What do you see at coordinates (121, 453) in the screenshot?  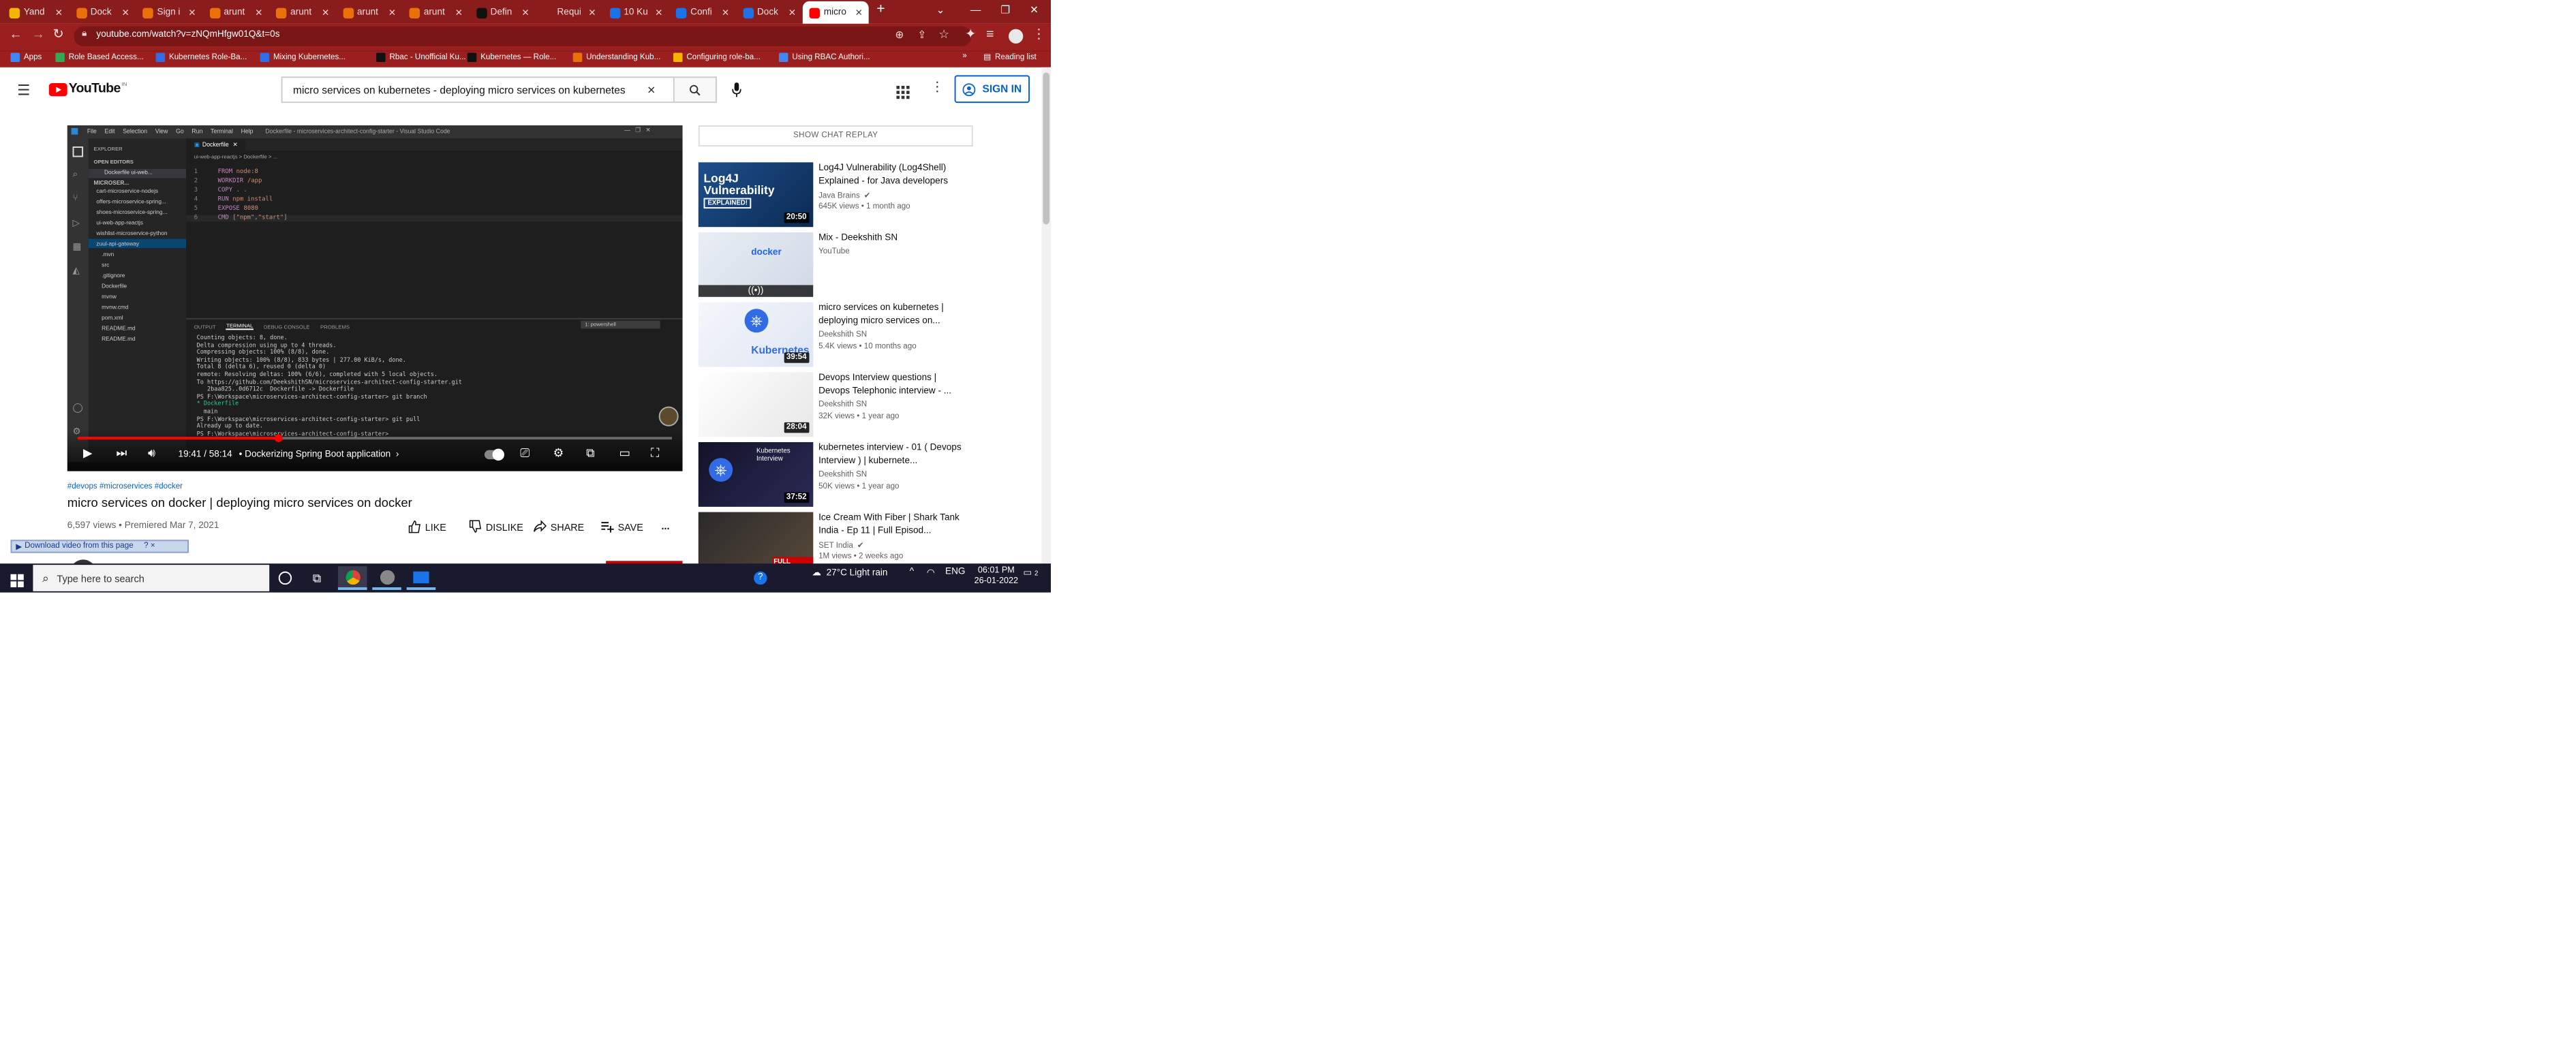 I see `next-icon: ⏭︎` at bounding box center [121, 453].